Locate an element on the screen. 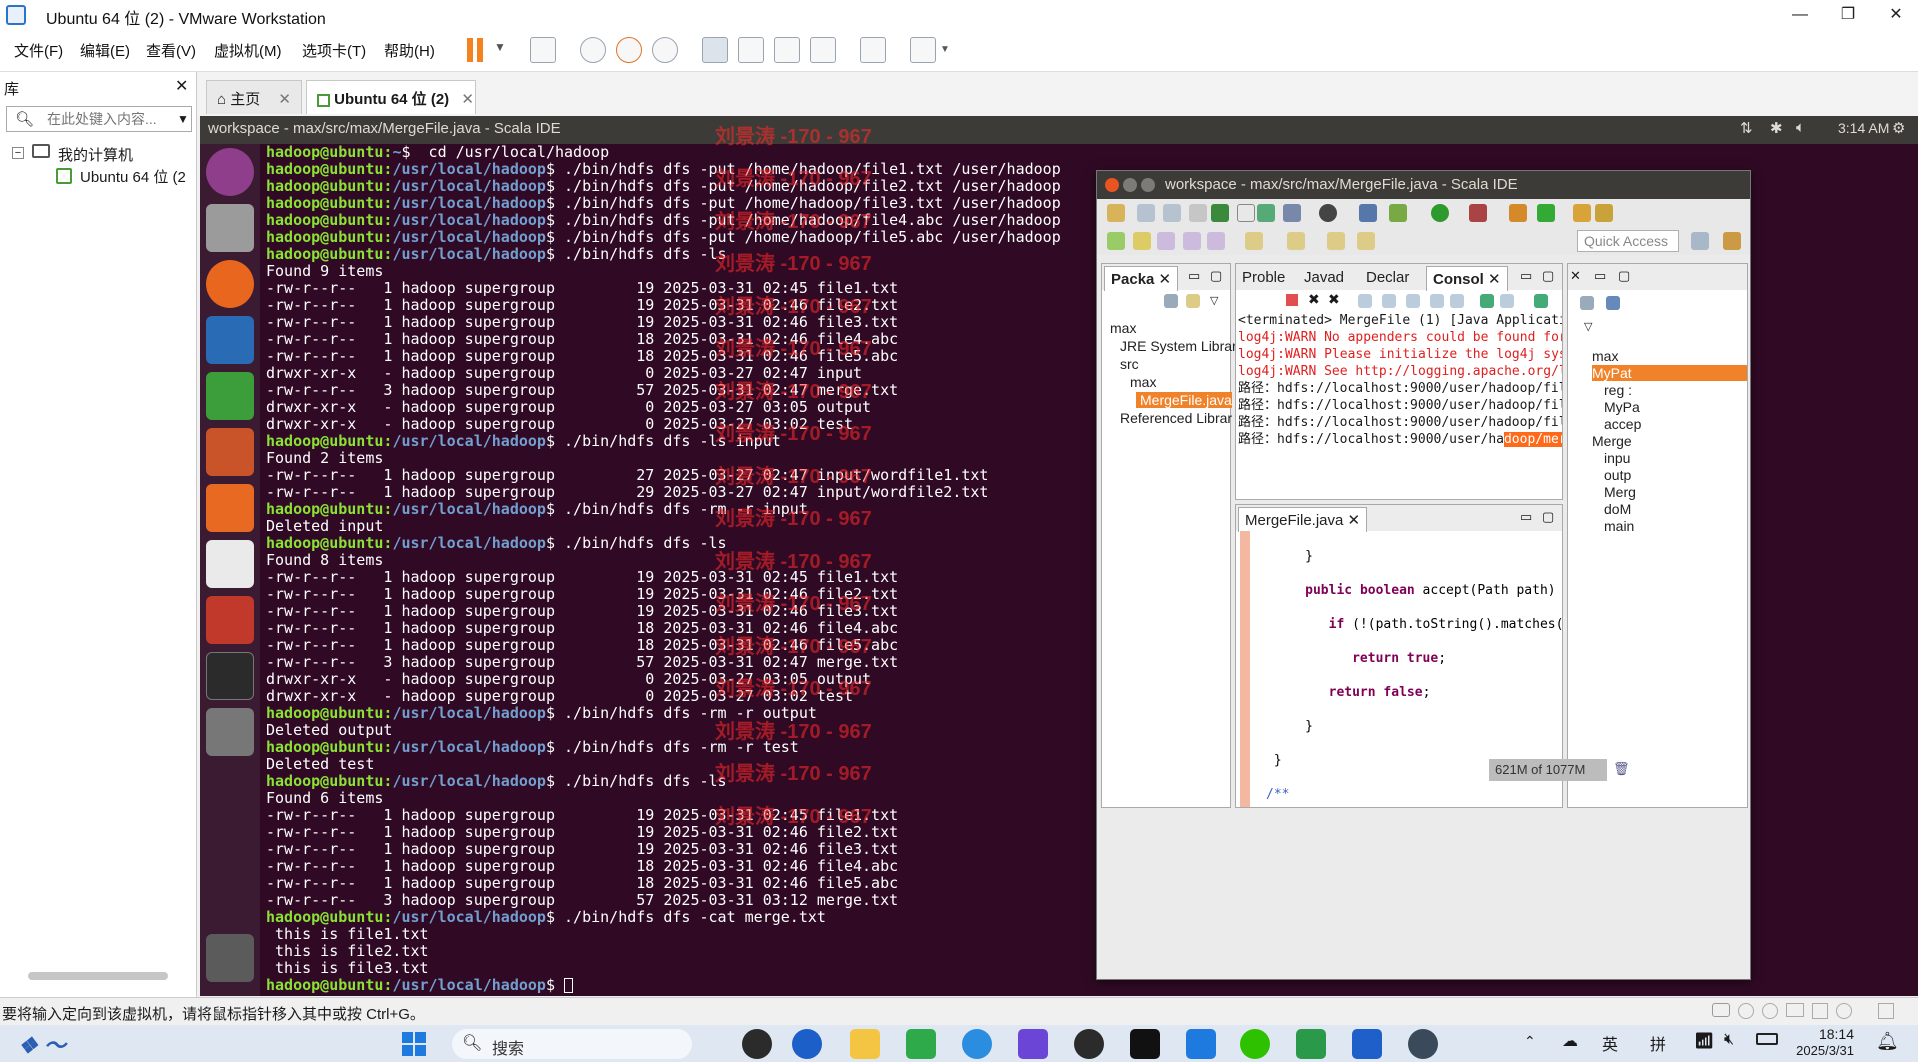  ide-close-icon is located at coordinates (1112, 185).